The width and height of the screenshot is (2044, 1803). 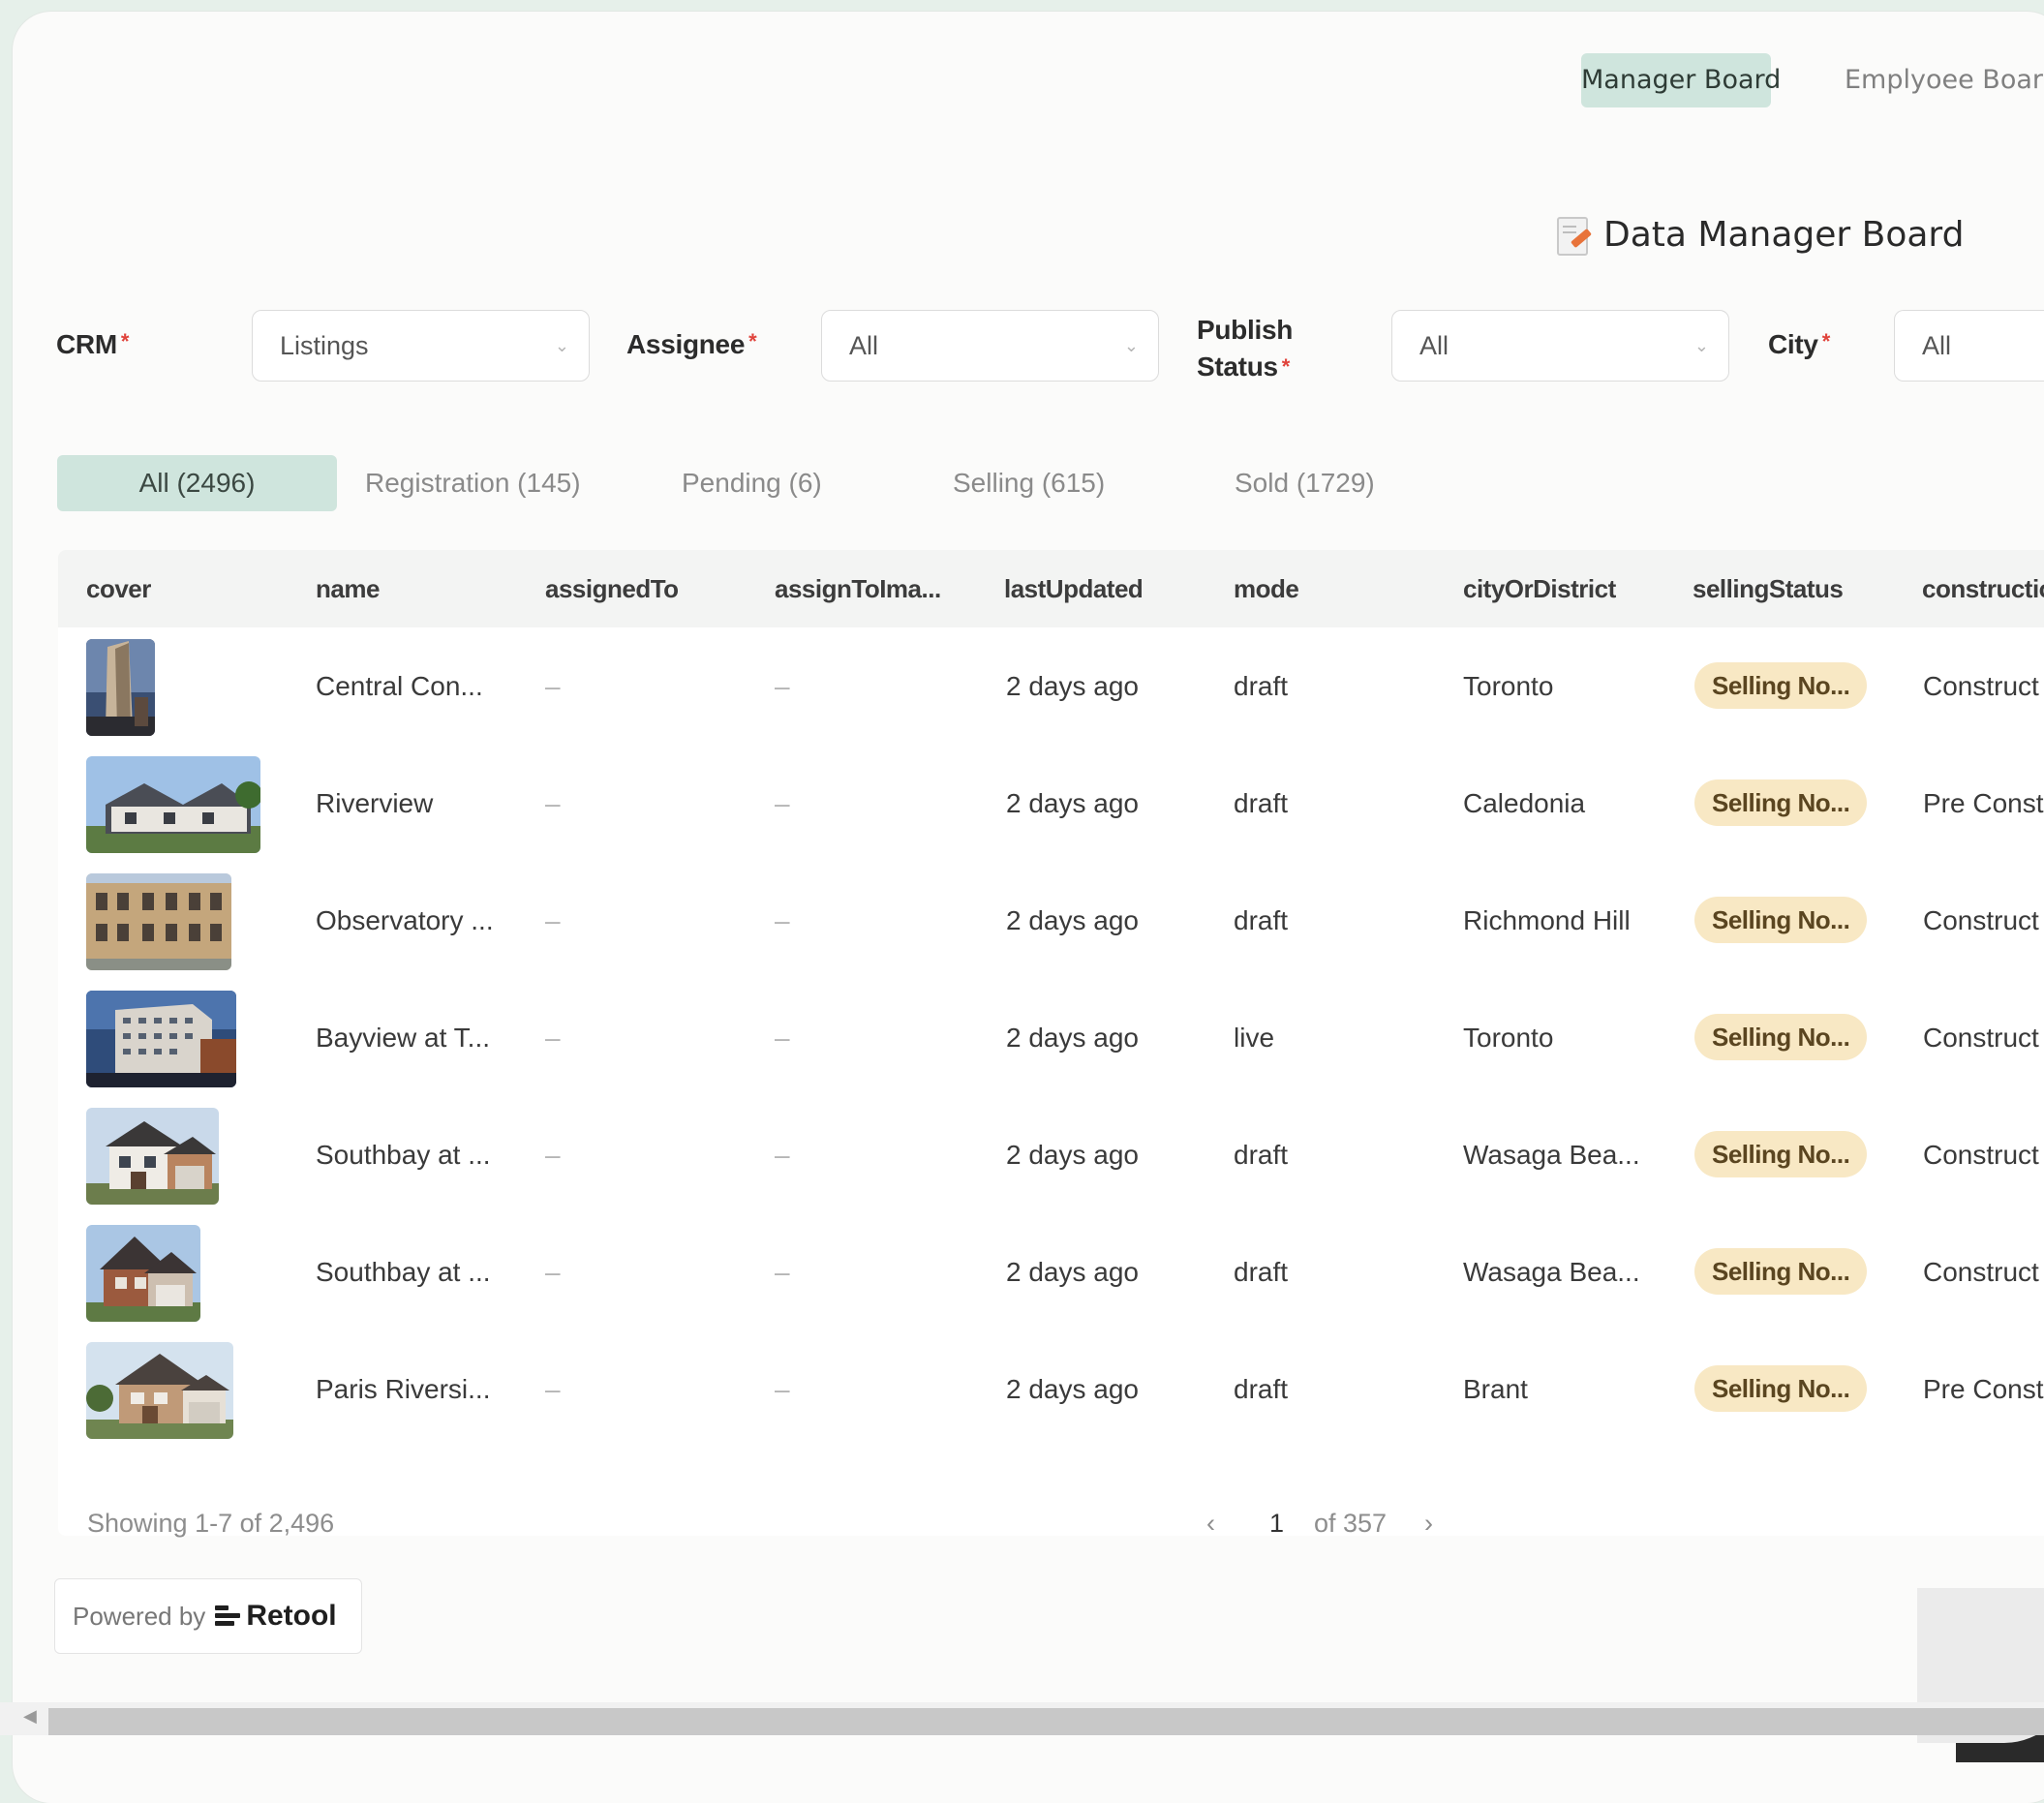 What do you see at coordinates (1254, 1038) in the screenshot?
I see `mode-cell: live` at bounding box center [1254, 1038].